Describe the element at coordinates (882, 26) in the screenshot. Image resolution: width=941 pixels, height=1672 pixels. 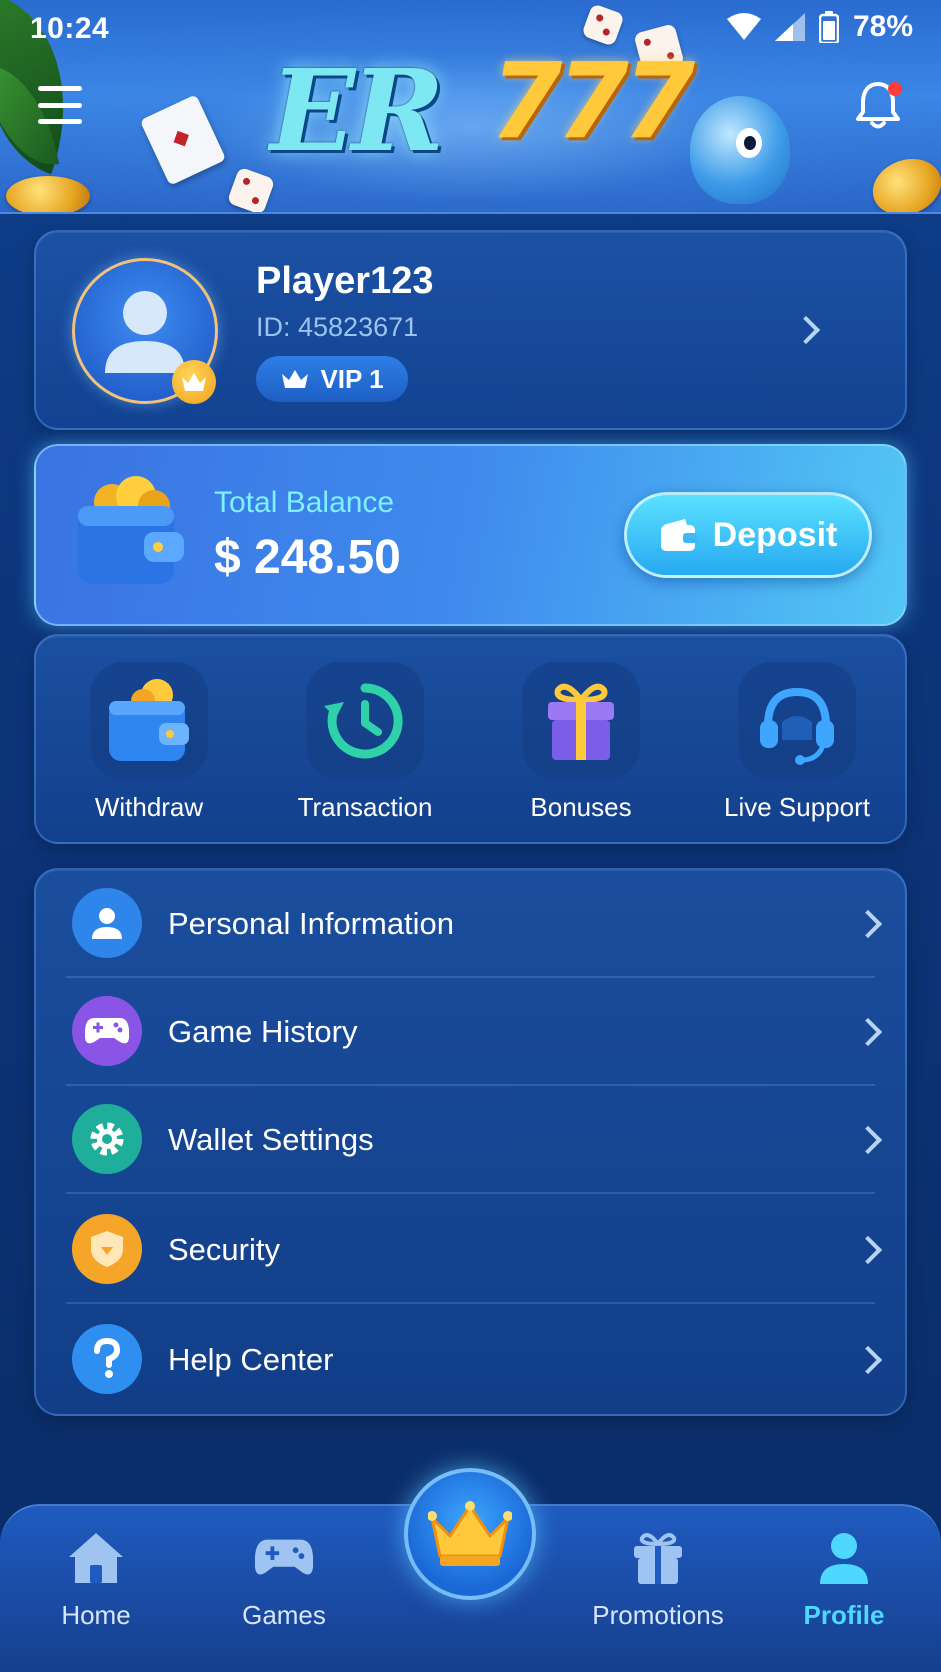
I see `battery-percentage: 78%` at that location.